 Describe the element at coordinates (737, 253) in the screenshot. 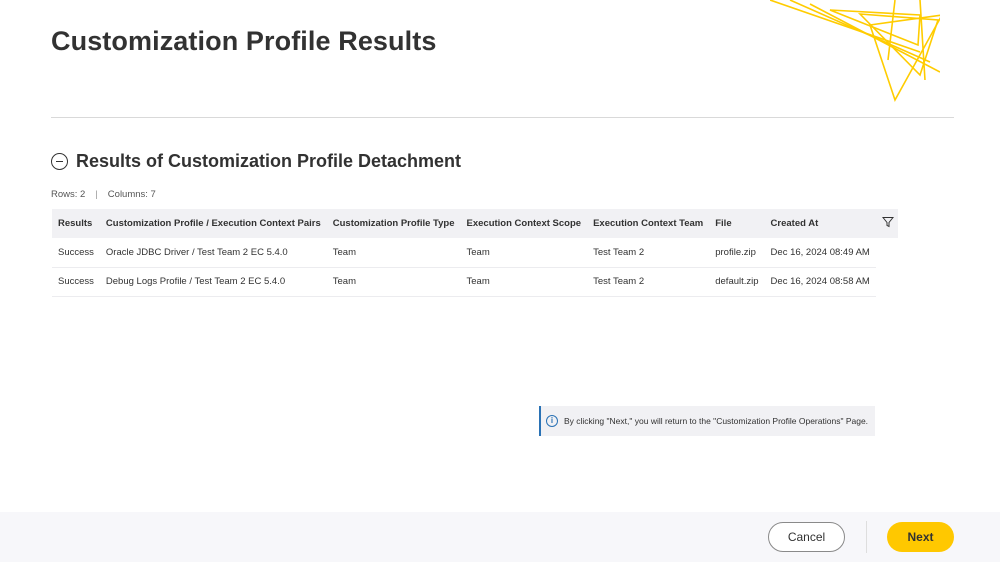

I see `file-cell: profile.zip` at that location.